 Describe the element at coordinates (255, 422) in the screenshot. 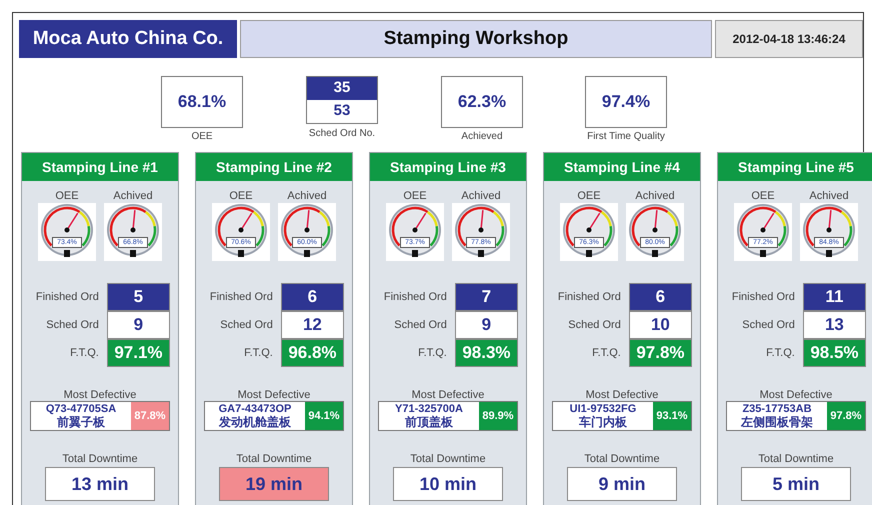

I see `part-name: 发动机舱盖板` at that location.